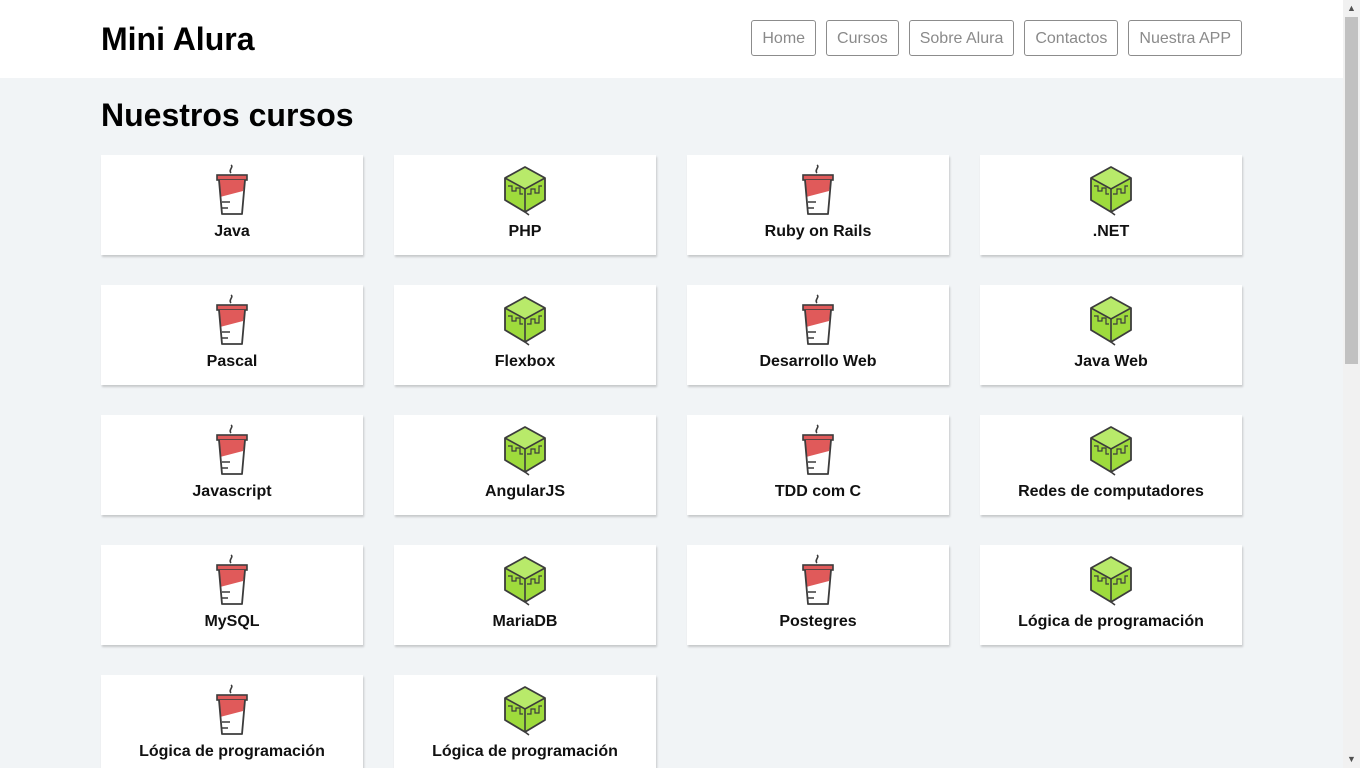  I want to click on course-card-label: Postegres, so click(818, 621).